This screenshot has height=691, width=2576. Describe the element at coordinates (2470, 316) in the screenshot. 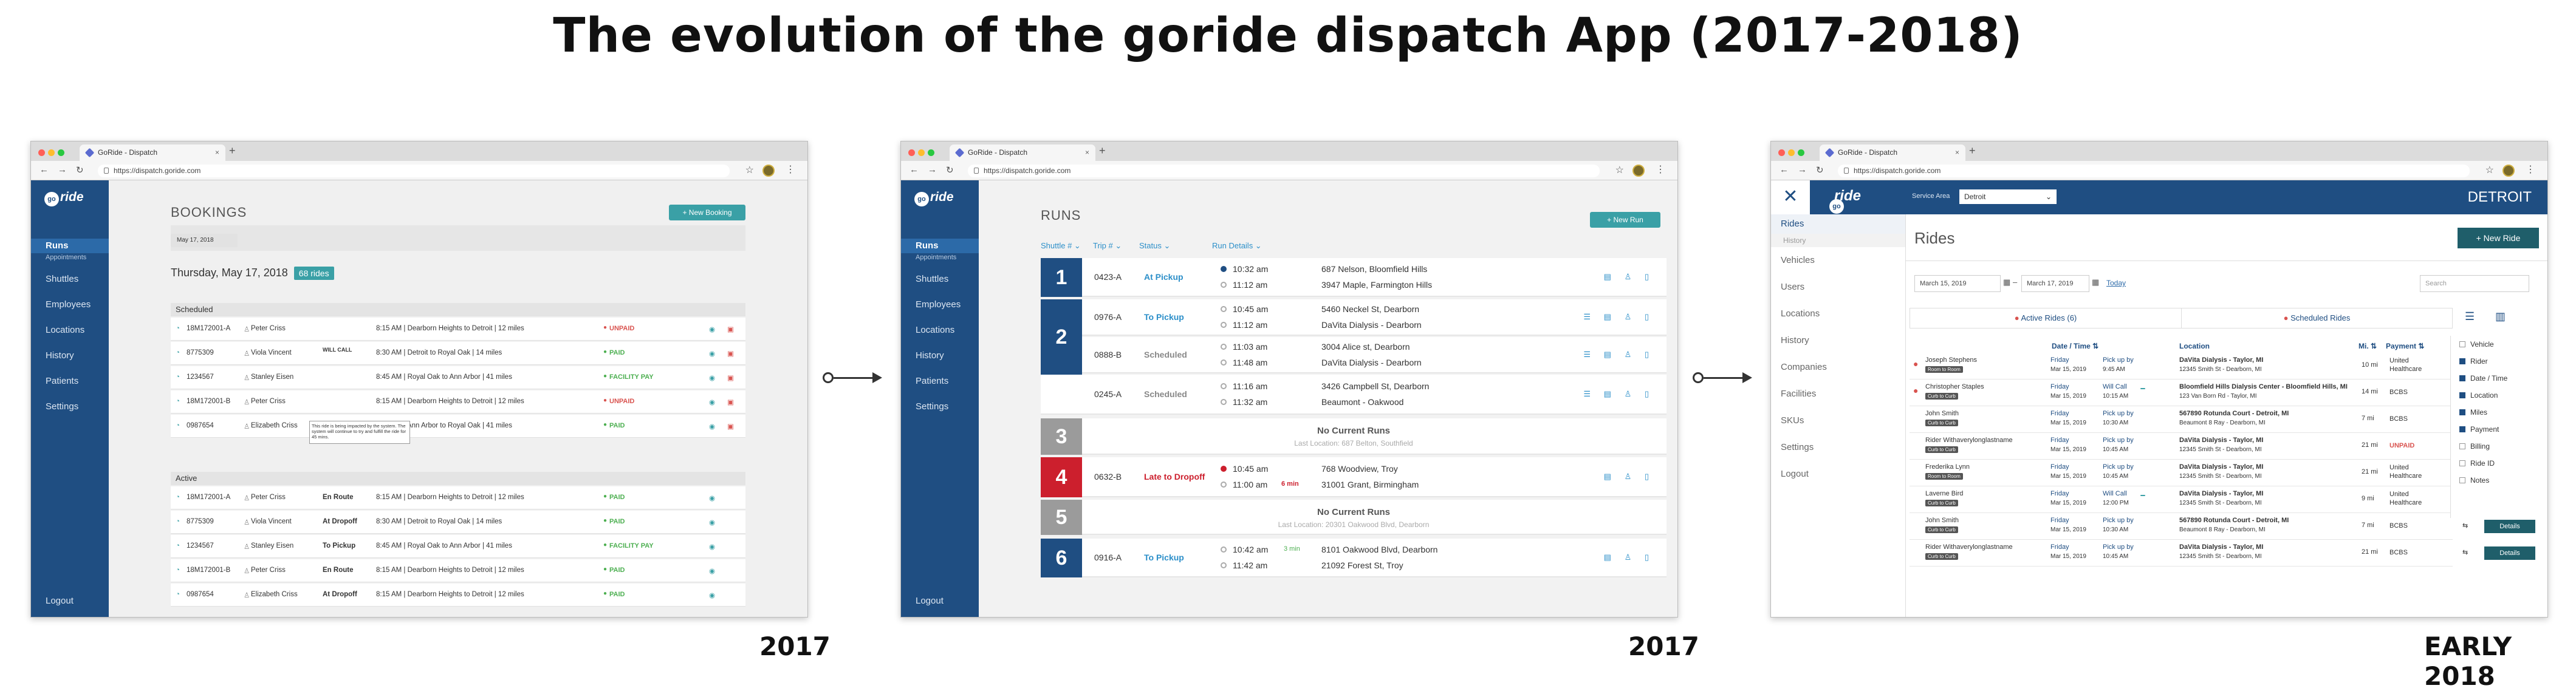

I see `list-view-icon: ☰` at that location.